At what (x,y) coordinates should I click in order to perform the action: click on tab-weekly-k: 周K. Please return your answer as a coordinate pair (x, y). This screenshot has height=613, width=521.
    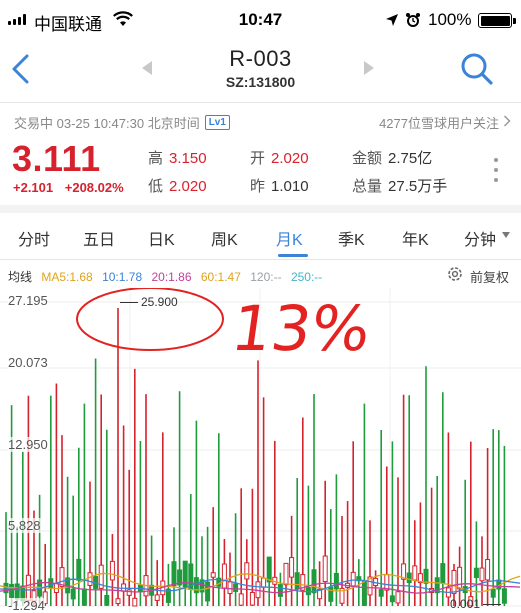
    Looking at the image, I should click on (224, 238).